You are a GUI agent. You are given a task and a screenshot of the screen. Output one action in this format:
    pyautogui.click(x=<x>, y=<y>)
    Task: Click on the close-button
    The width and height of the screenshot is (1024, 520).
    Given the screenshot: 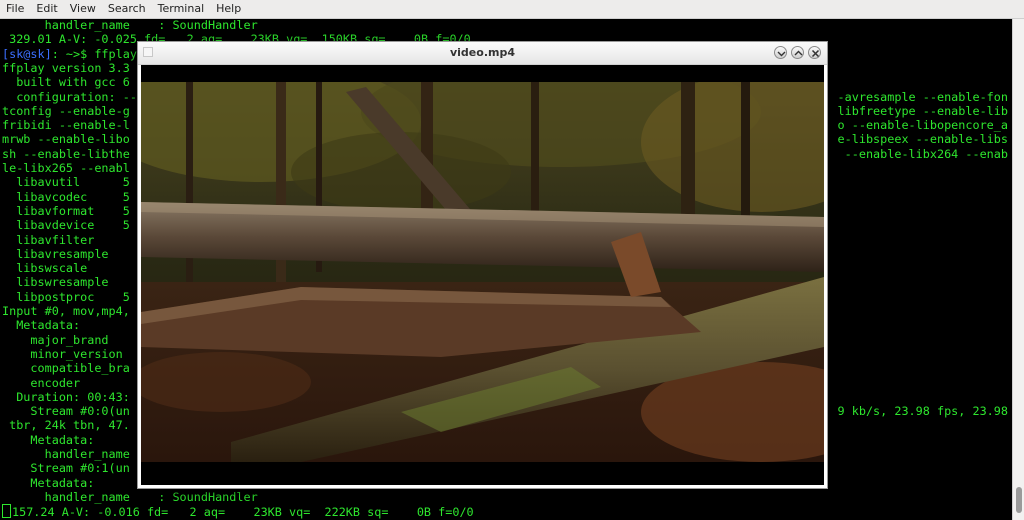 What is the action you would take?
    pyautogui.click(x=814, y=52)
    